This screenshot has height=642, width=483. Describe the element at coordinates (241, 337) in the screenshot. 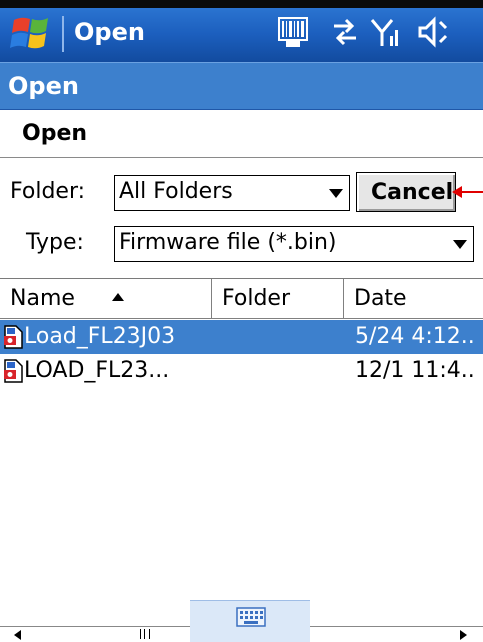

I see `list-item: Load_FL23J03 5/24 4:12..` at that location.